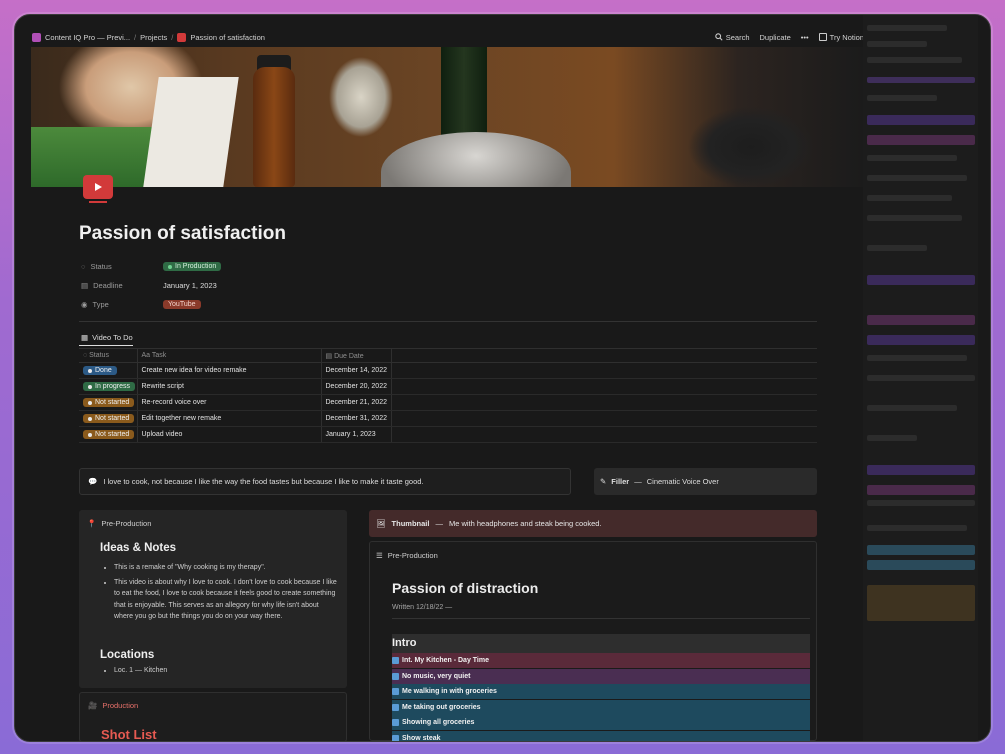 This screenshot has width=1005, height=754. Describe the element at coordinates (620, 481) in the screenshot. I see `filler-label: Filler` at that location.